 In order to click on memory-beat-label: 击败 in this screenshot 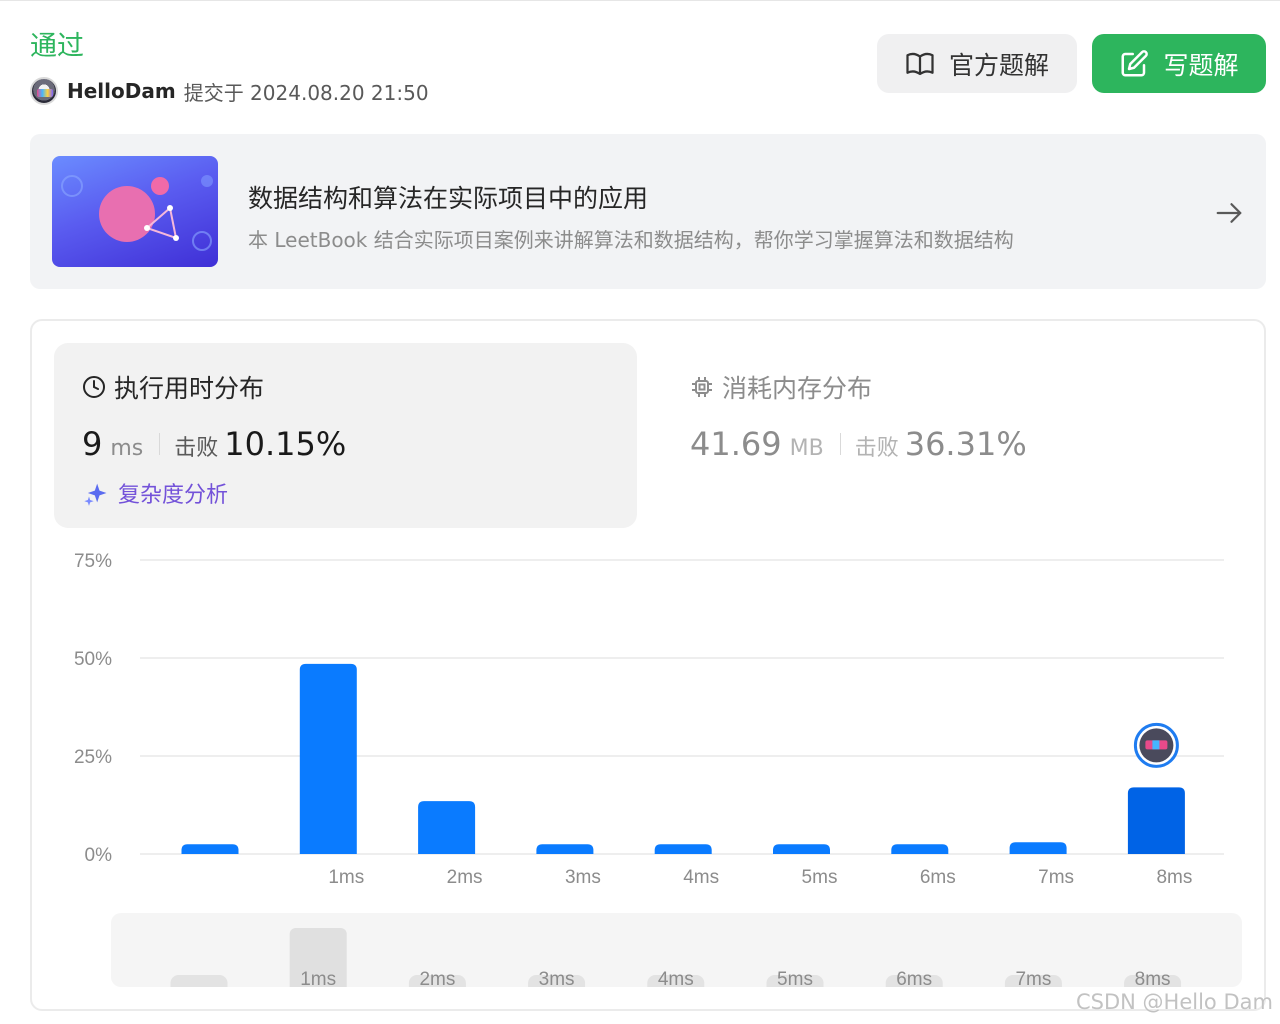, I will do `click(876, 448)`.